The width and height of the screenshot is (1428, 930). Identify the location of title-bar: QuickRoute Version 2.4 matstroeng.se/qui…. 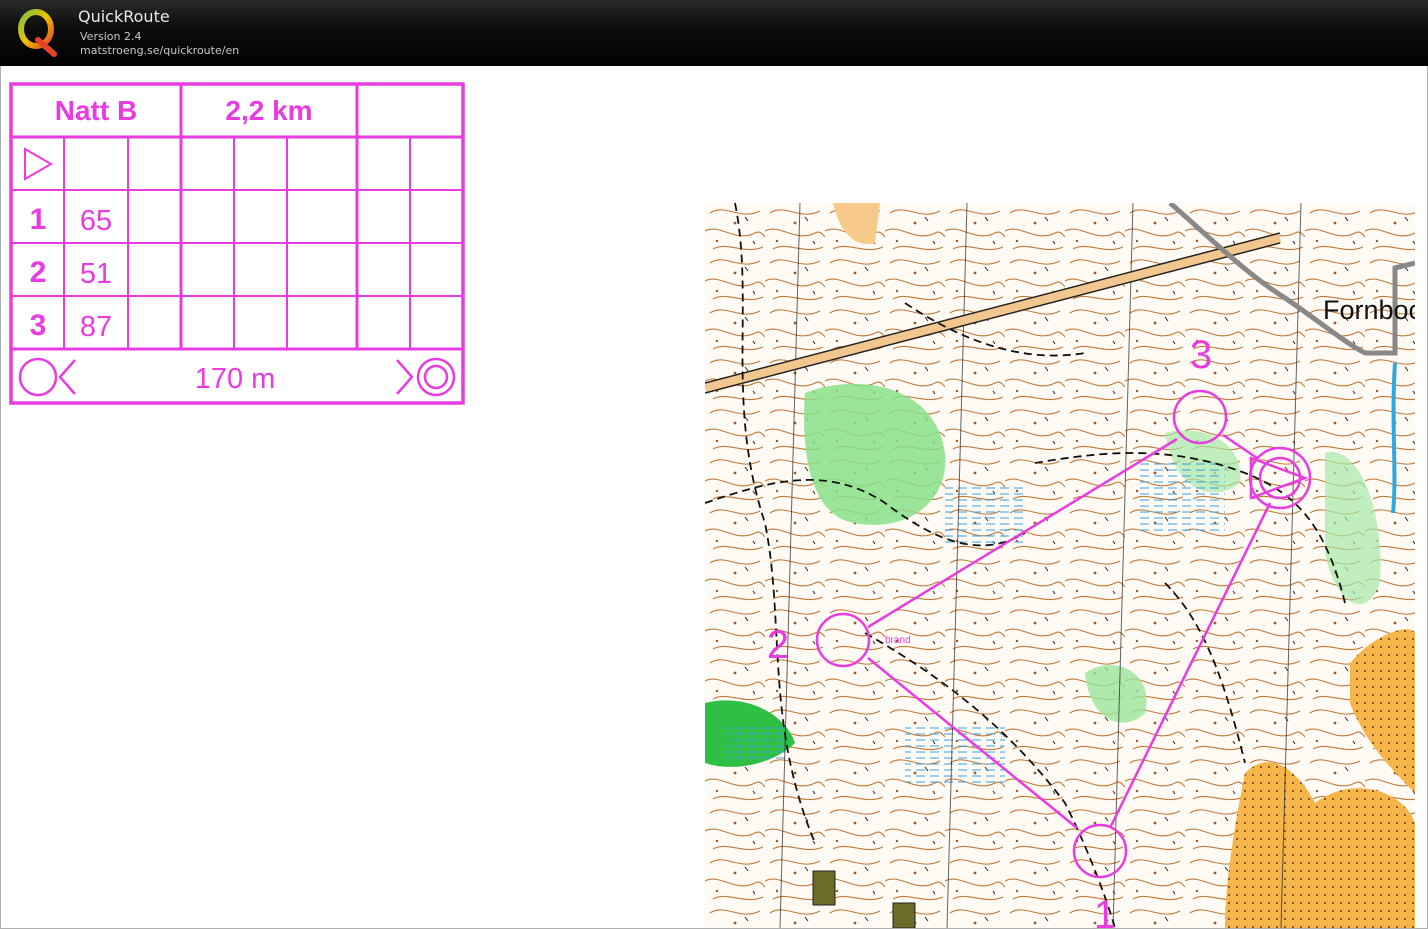
(714, 33).